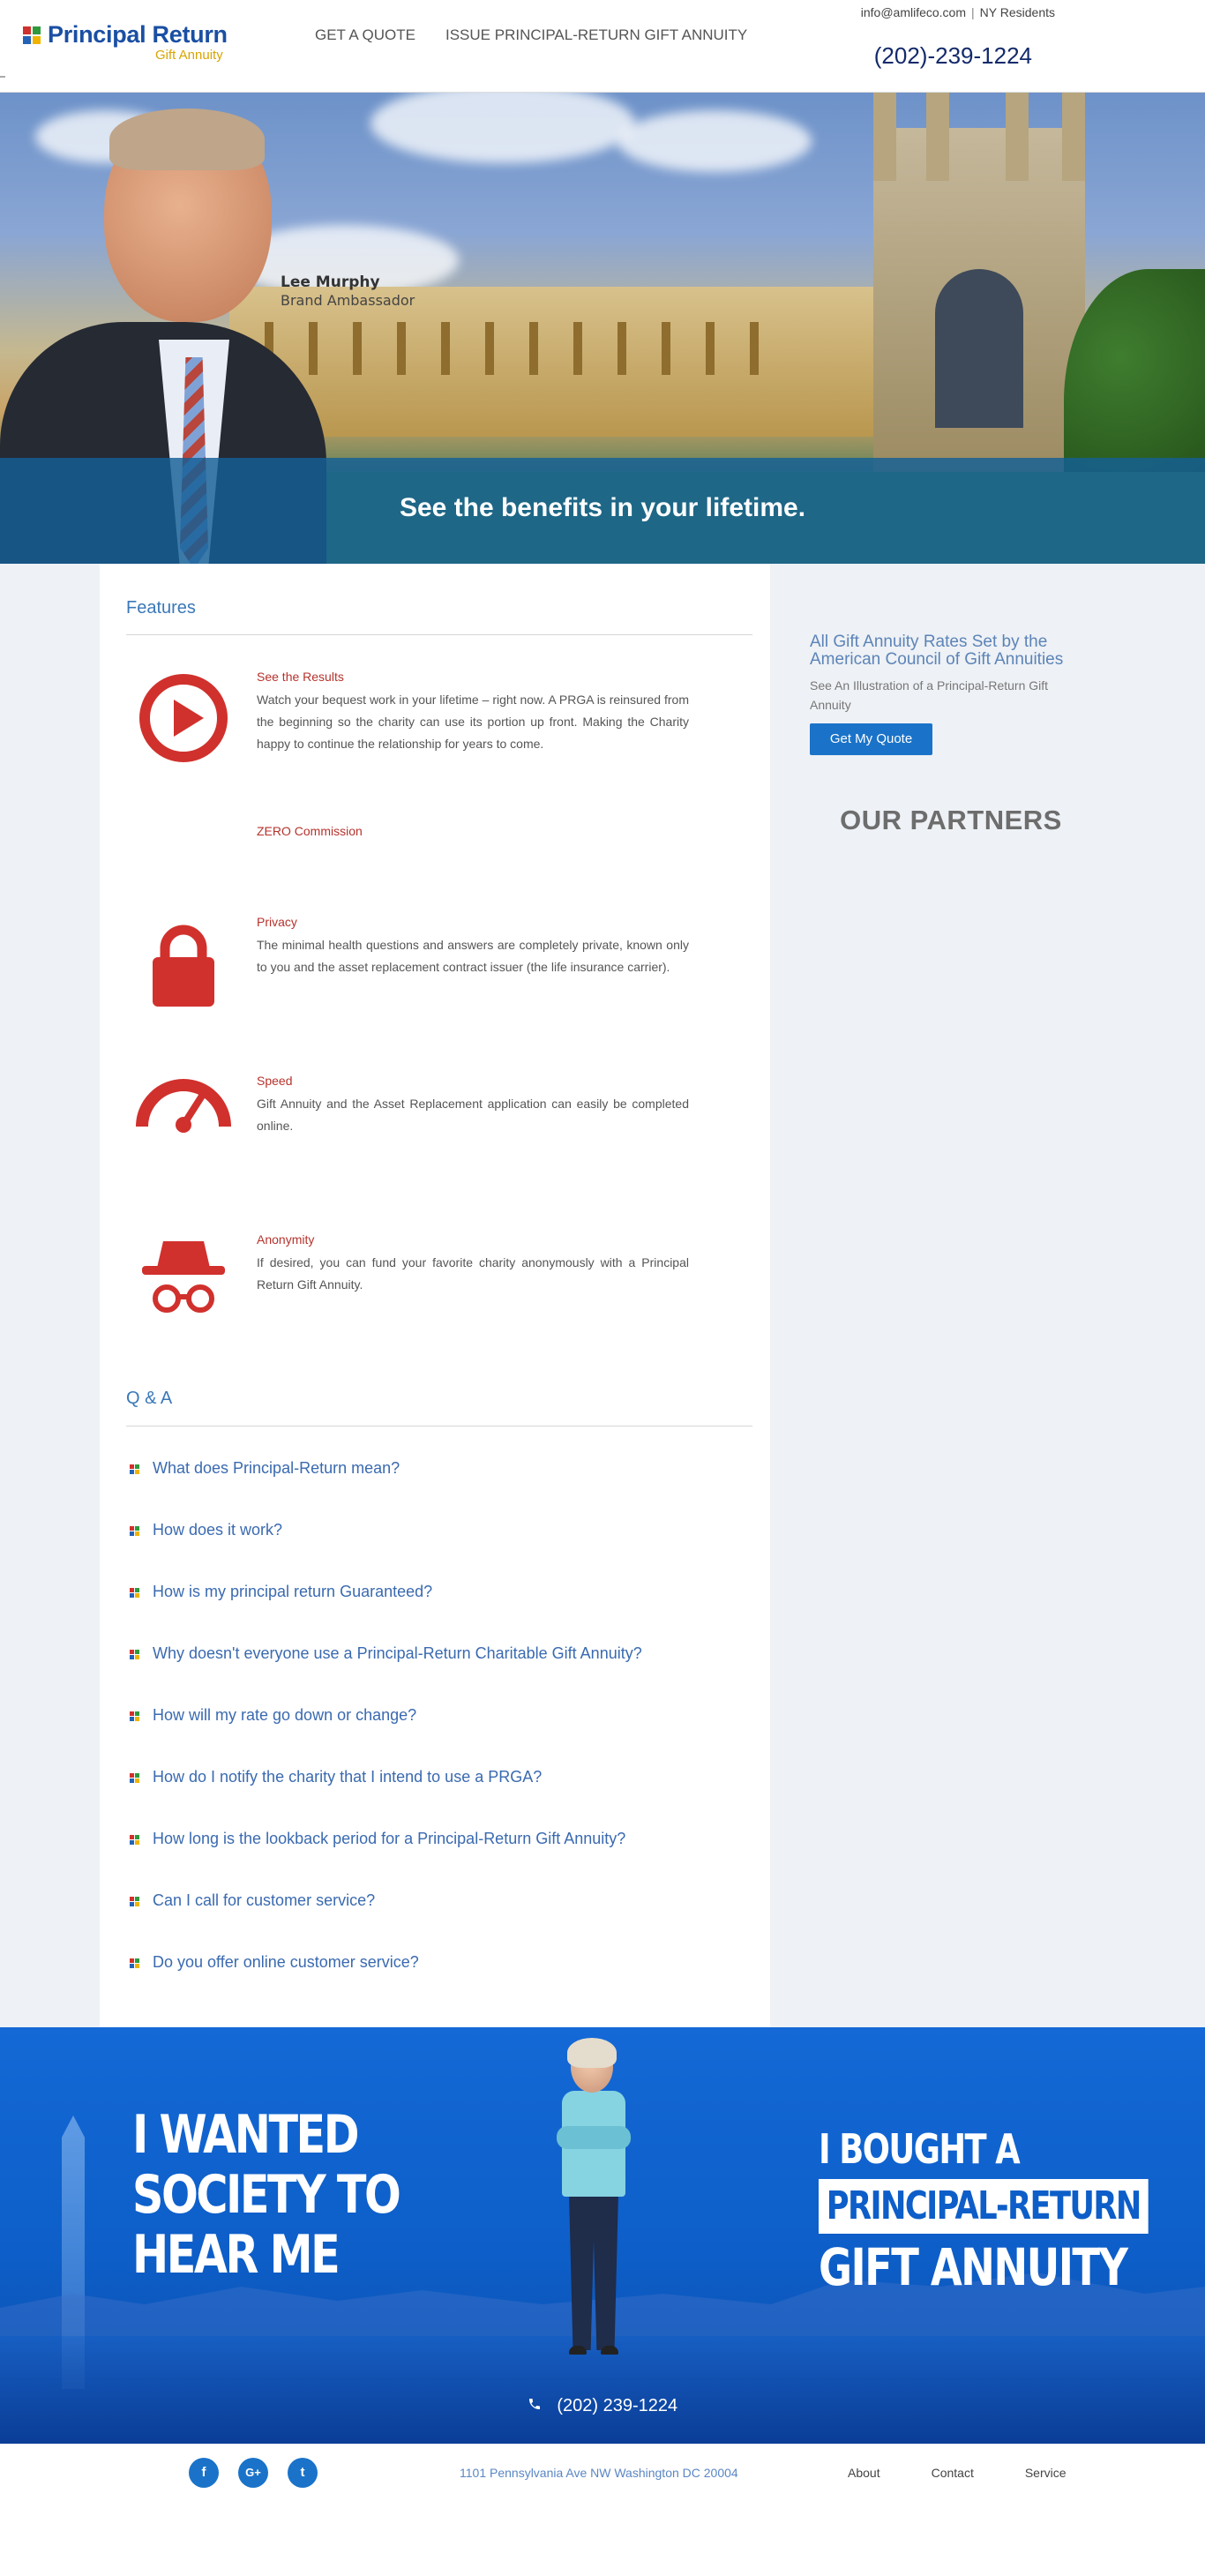 The image size is (1205, 2576). Describe the element at coordinates (1134, 380) in the screenshot. I see `trees-image` at that location.